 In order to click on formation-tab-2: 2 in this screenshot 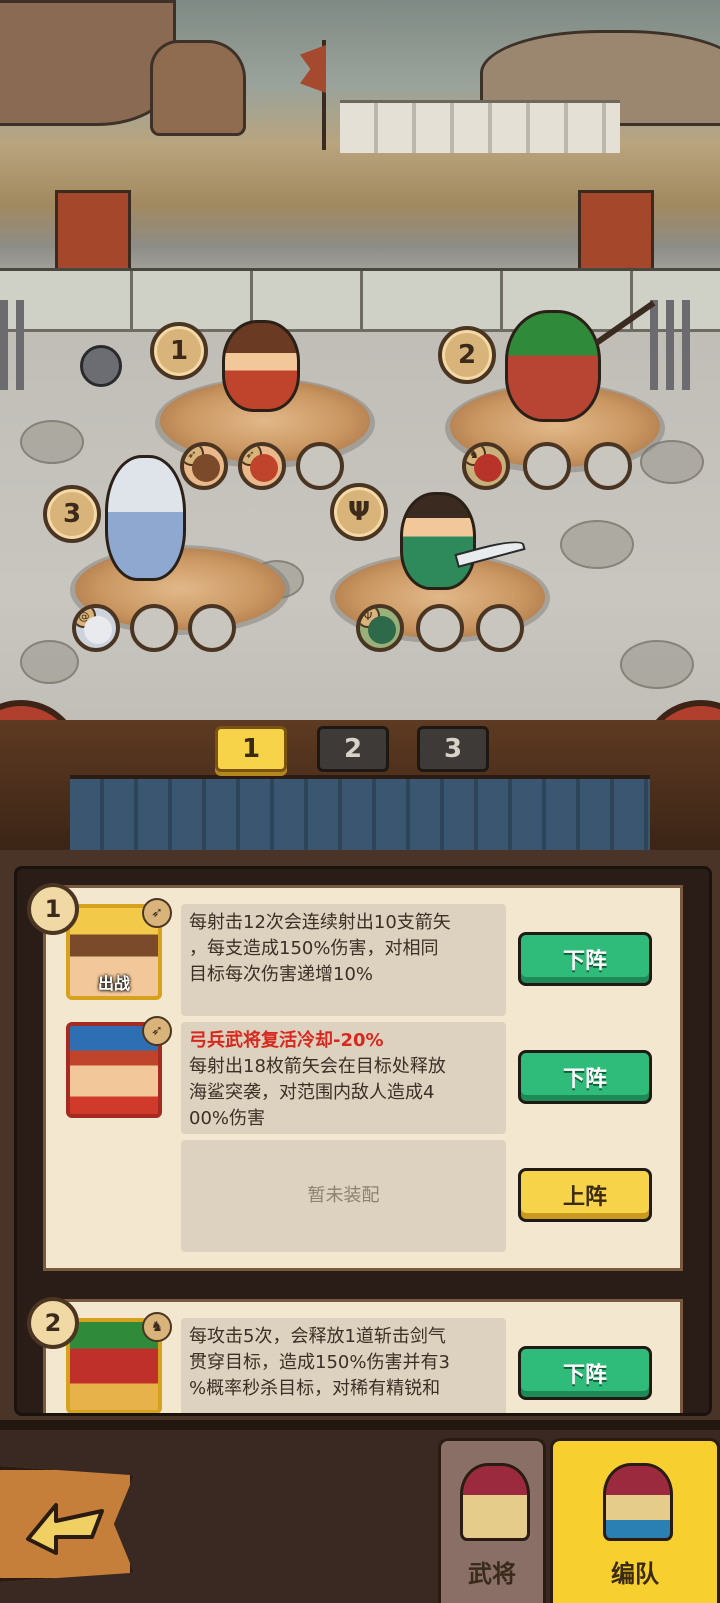, I will do `click(353, 749)`.